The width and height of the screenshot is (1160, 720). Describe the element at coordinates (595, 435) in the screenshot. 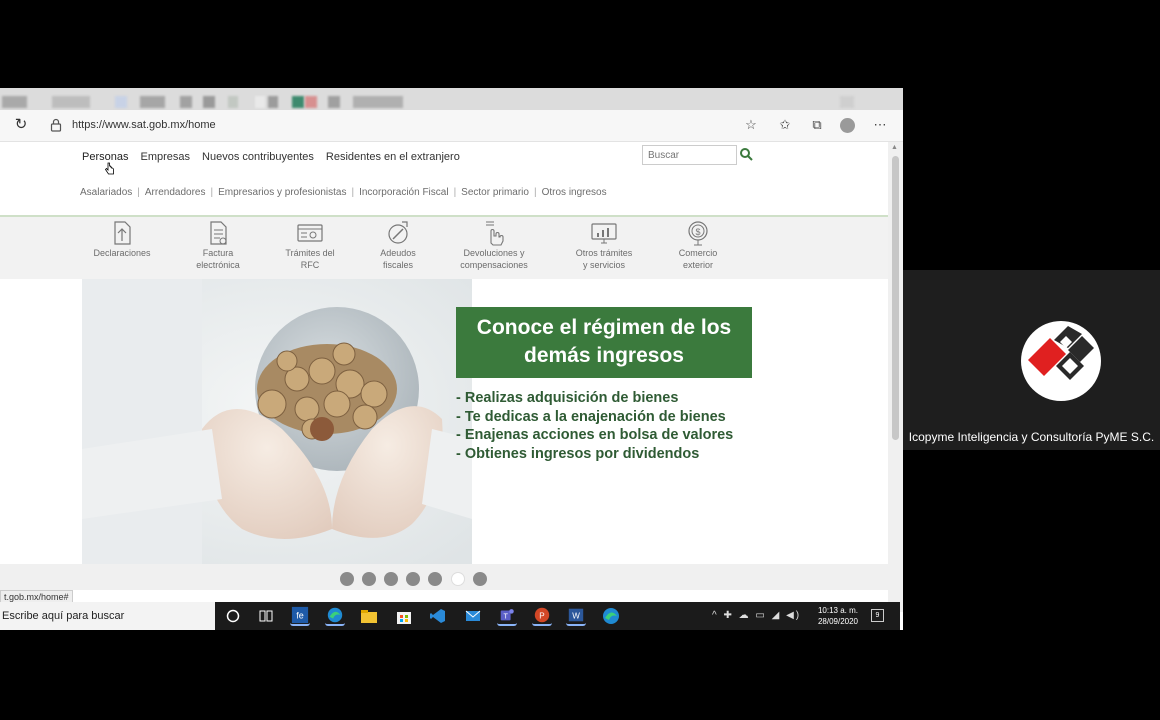

I see `list-item: - Enajenas acciones en bolsa de valores` at that location.